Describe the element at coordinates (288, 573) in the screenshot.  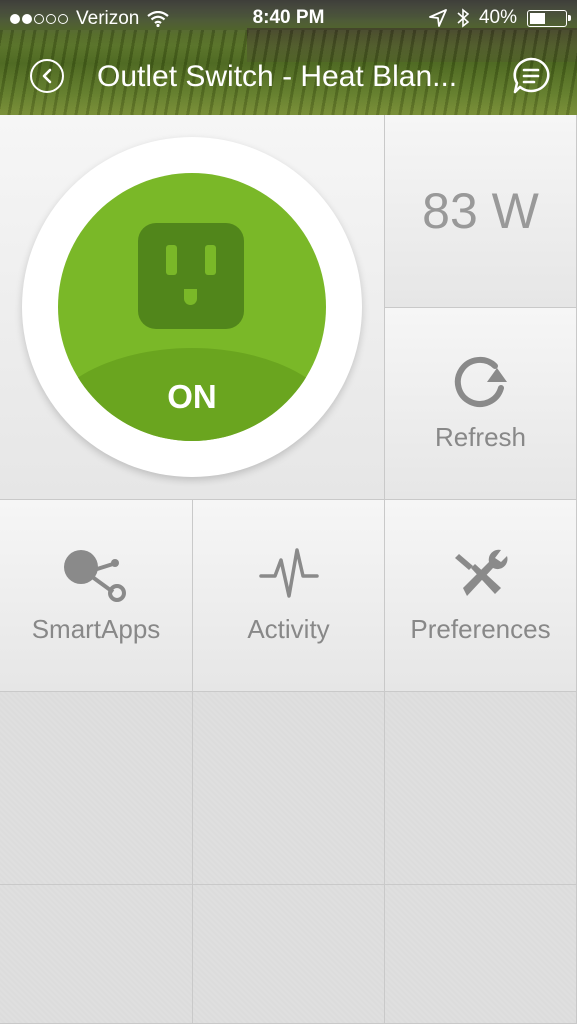
I see `activity-pulse-icon` at that location.